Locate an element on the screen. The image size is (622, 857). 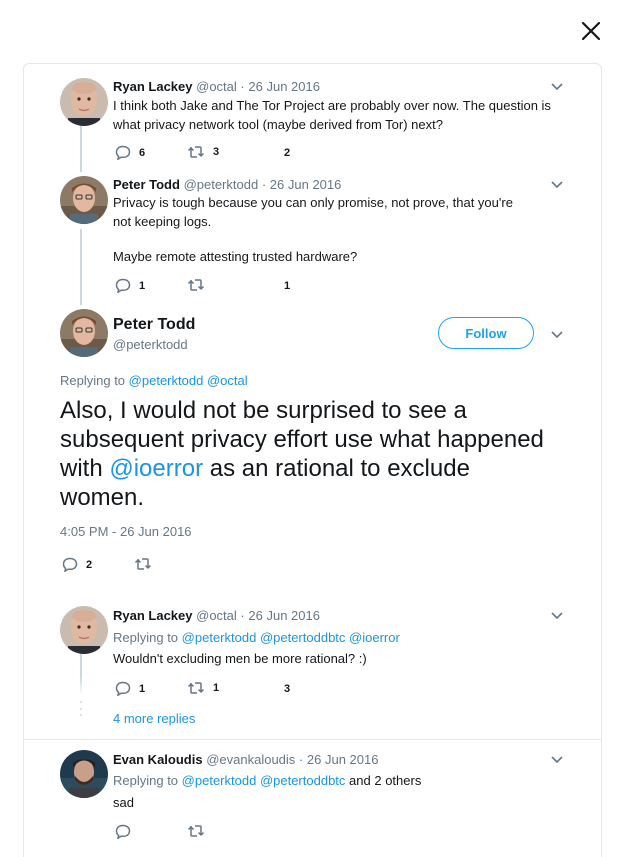
replying-to: Replying to @peterktodd @octal is located at coordinates (154, 380).